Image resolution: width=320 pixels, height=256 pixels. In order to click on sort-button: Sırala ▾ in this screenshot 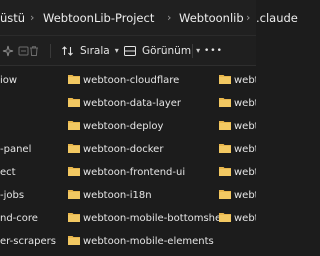, I will do `click(90, 50)`.